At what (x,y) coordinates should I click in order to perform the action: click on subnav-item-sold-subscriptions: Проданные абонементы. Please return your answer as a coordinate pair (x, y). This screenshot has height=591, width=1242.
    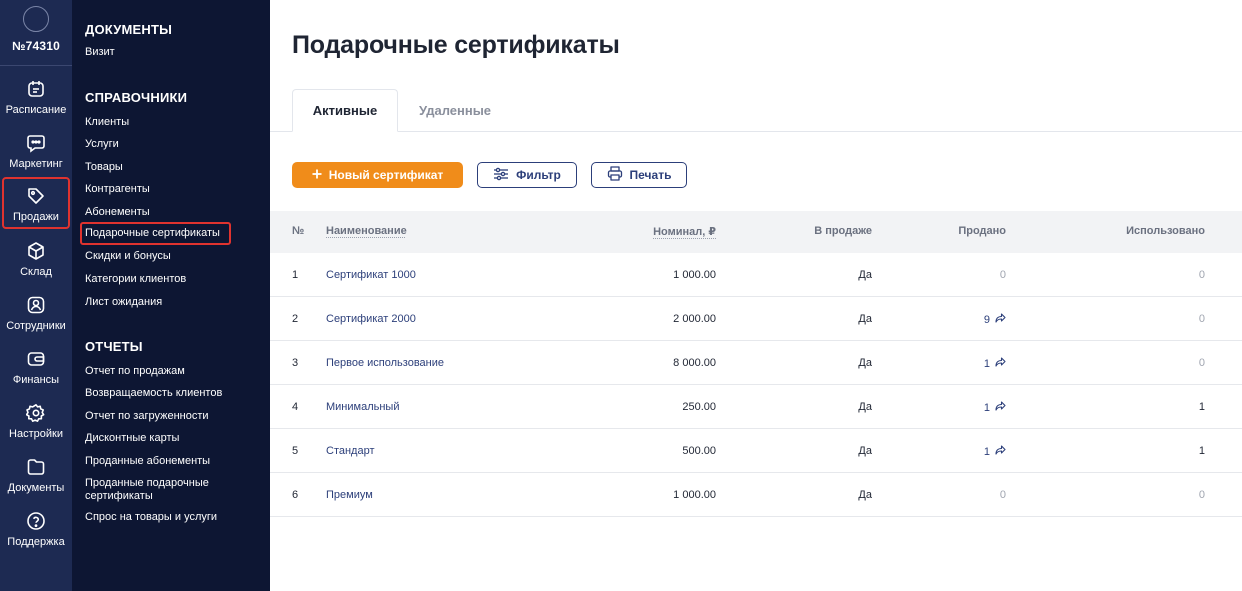
    Looking at the image, I should click on (147, 461).